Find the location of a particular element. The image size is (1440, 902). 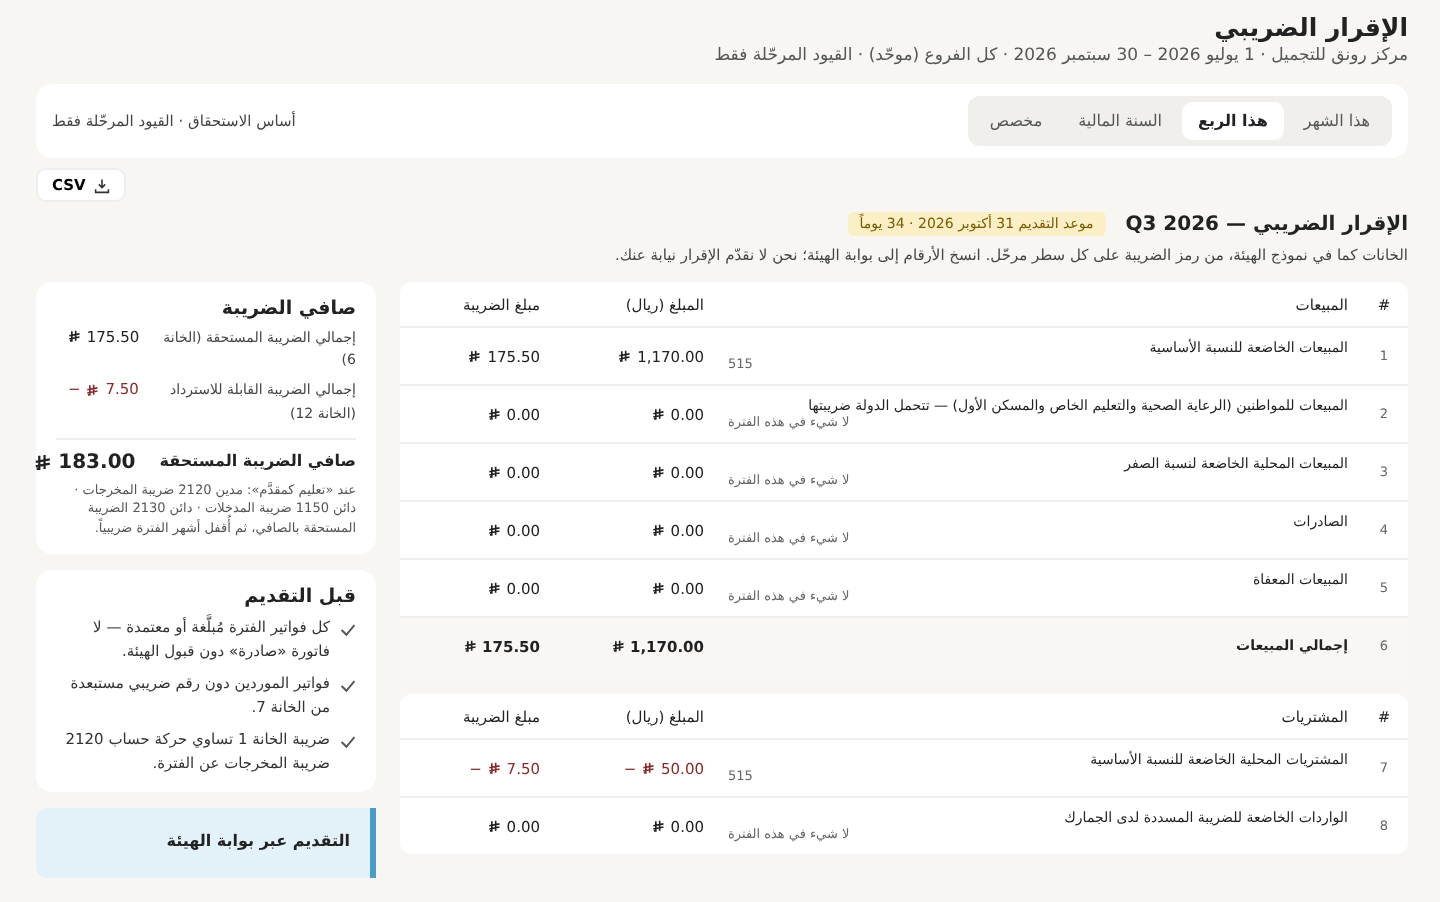

page-title: الإقرار الضريبي is located at coordinates (1310, 27).